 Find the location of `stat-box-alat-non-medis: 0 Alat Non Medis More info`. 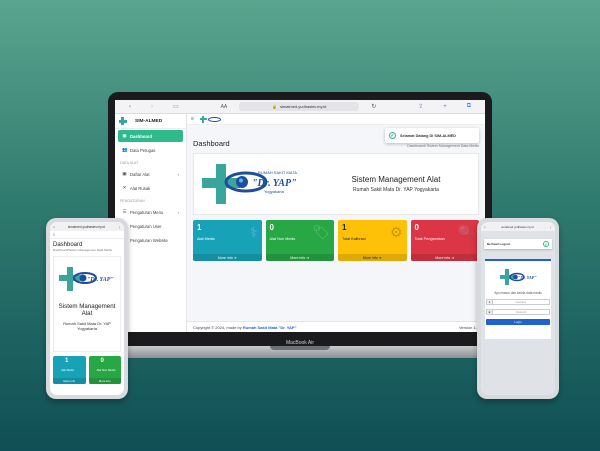

stat-box-alat-non-medis: 0 Alat Non Medis More info is located at coordinates (104, 370).